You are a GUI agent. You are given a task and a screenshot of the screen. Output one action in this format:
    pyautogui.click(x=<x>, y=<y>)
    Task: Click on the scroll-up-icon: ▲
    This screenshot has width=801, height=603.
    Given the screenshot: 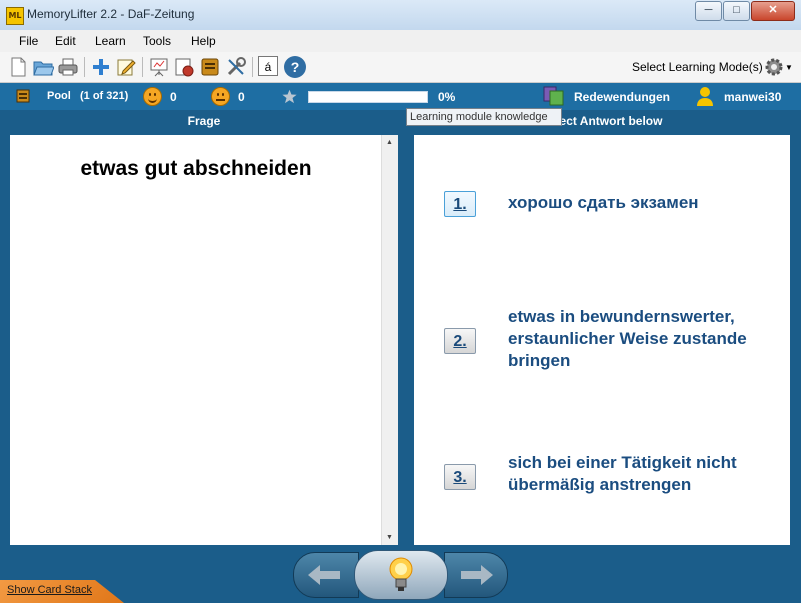 What is the action you would take?
    pyautogui.click(x=389, y=142)
    